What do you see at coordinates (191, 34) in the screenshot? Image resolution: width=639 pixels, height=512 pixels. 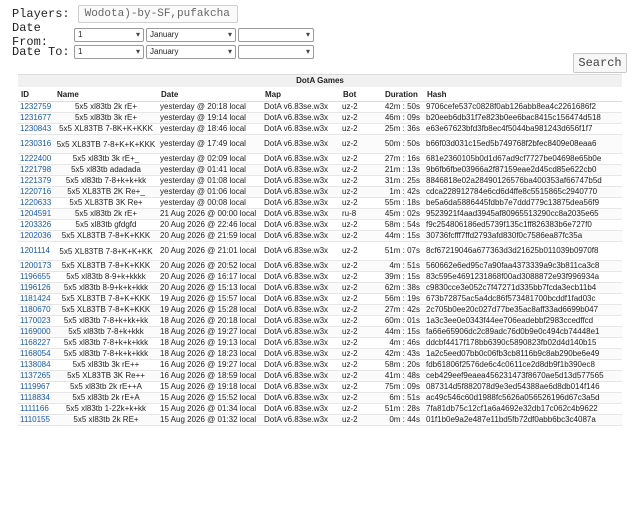 I see `from-month-select: January ▾` at bounding box center [191, 34].